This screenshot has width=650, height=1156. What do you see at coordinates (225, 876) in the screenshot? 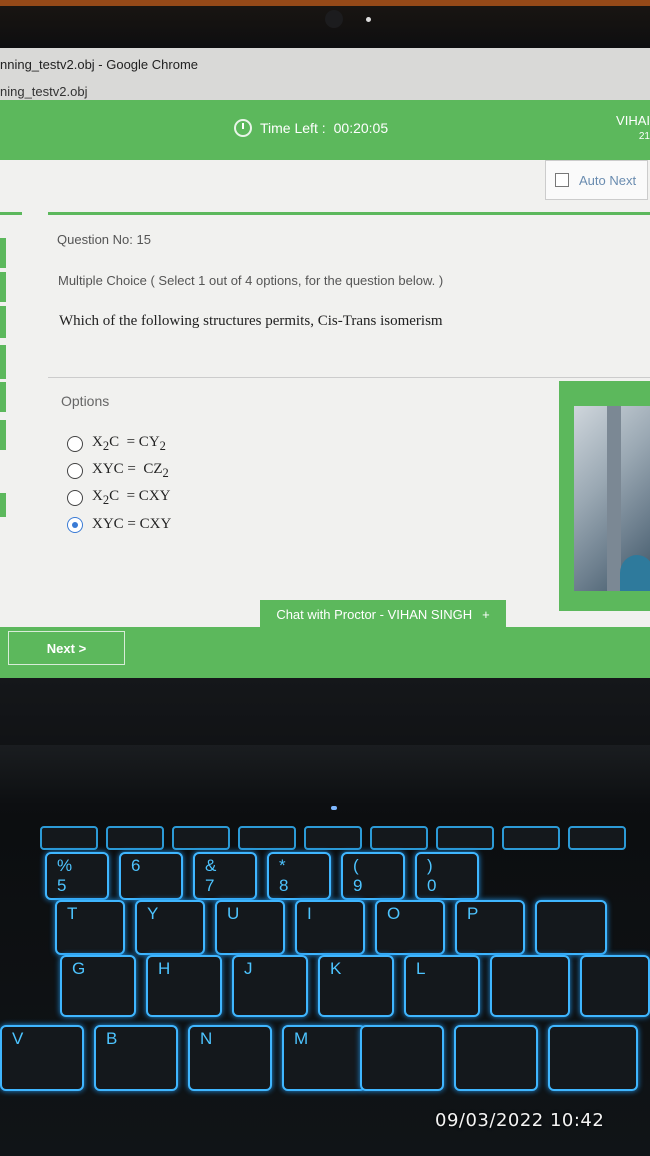
I see `number-key: & 7` at bounding box center [225, 876].